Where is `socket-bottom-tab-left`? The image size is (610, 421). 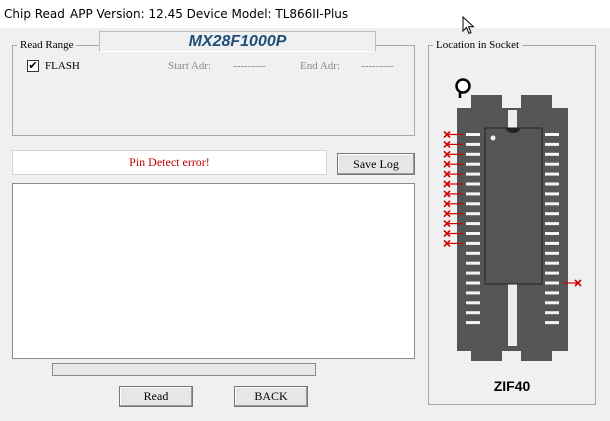
socket-bottom-tab-left is located at coordinates (486, 354).